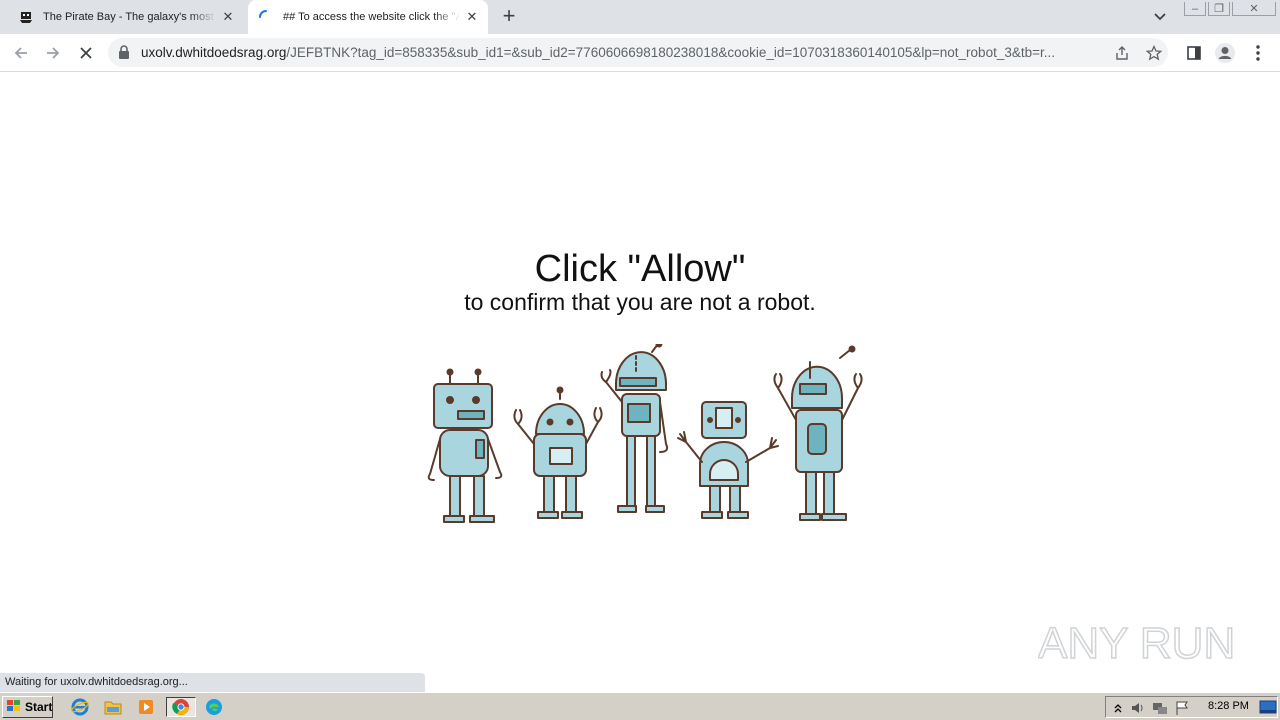 The height and width of the screenshot is (720, 1280). Describe the element at coordinates (1219, 9) in the screenshot. I see `restore-button: ❐` at that location.